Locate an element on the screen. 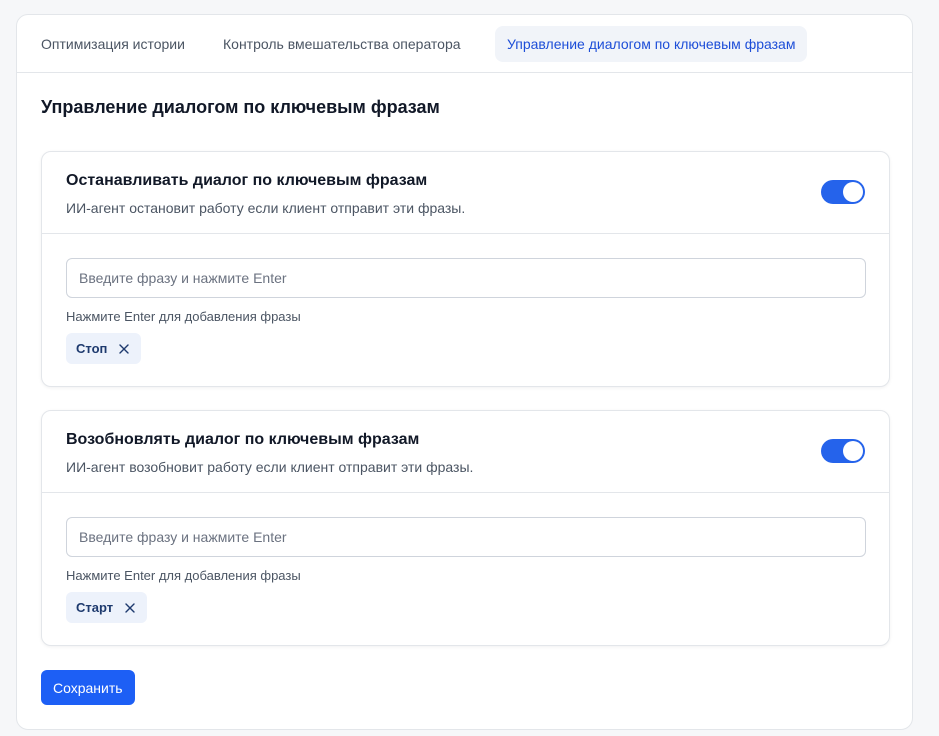  phrase-chip: Старт is located at coordinates (107, 607).